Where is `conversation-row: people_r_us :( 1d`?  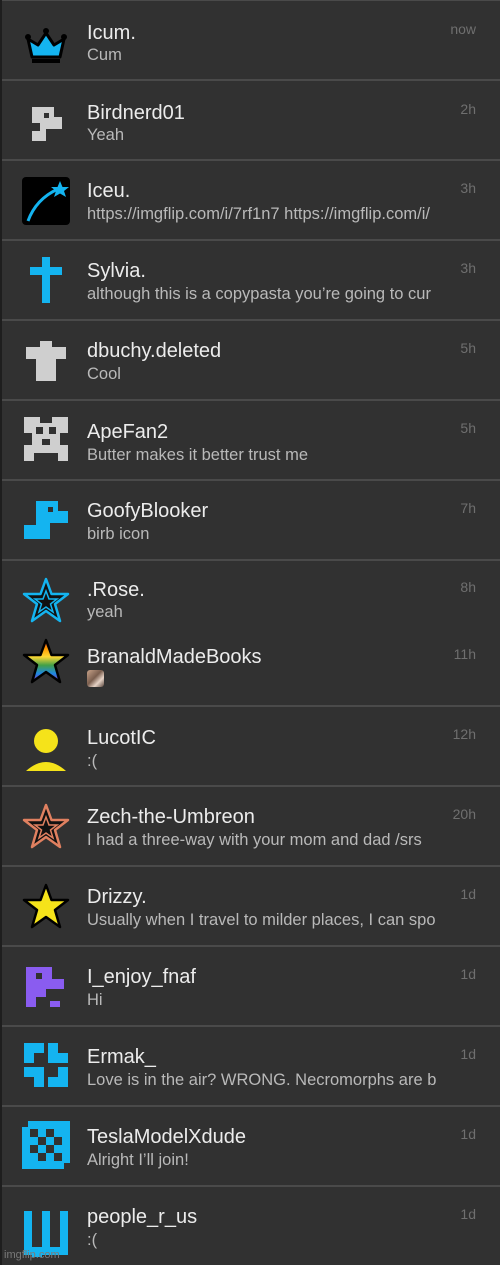 conversation-row: people_r_us :( 1d is located at coordinates (250, 1225).